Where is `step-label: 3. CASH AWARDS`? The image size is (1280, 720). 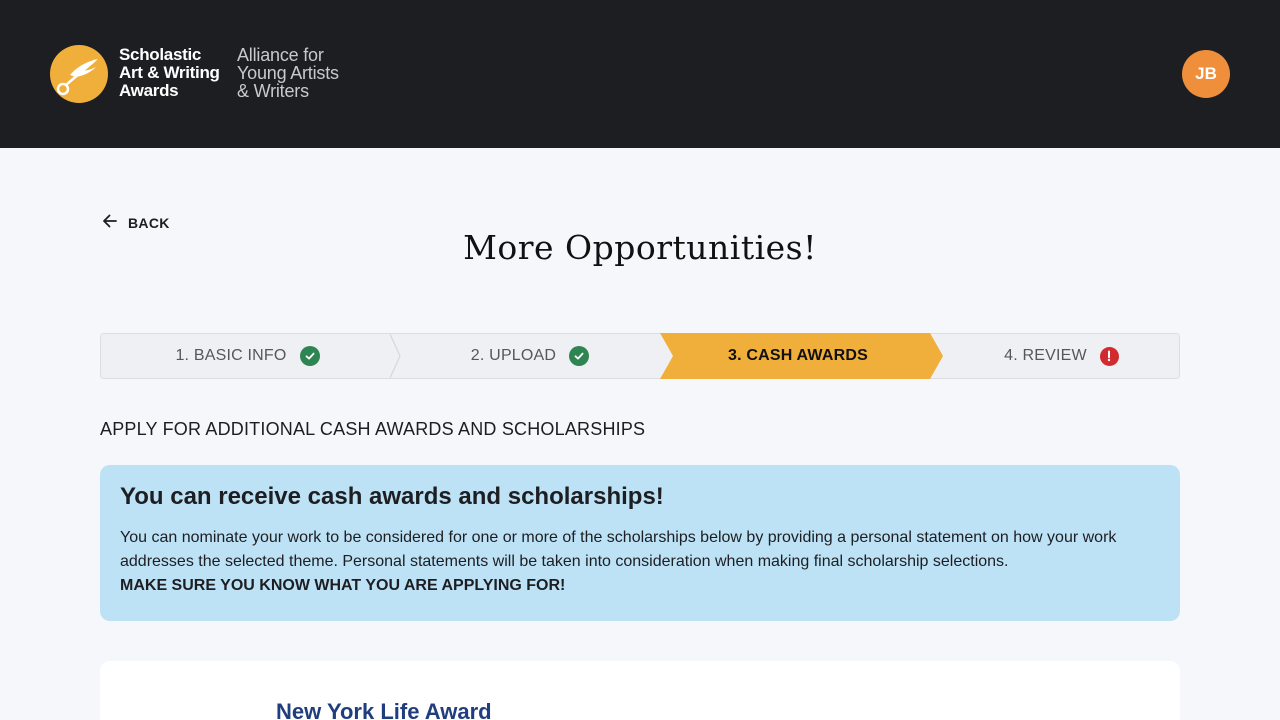 step-label: 3. CASH AWARDS is located at coordinates (797, 355).